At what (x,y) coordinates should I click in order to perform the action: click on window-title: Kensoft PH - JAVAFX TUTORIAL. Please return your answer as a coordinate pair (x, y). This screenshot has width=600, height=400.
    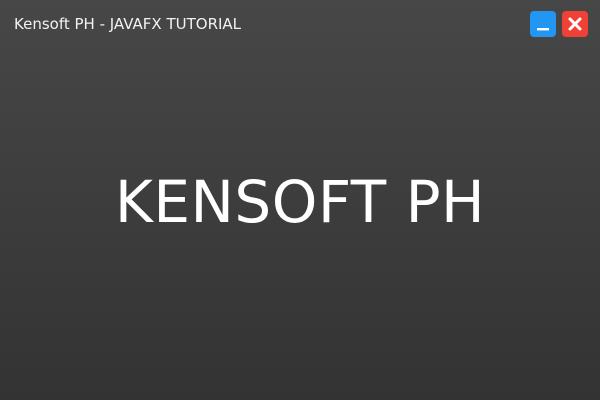
    Looking at the image, I should click on (128, 24).